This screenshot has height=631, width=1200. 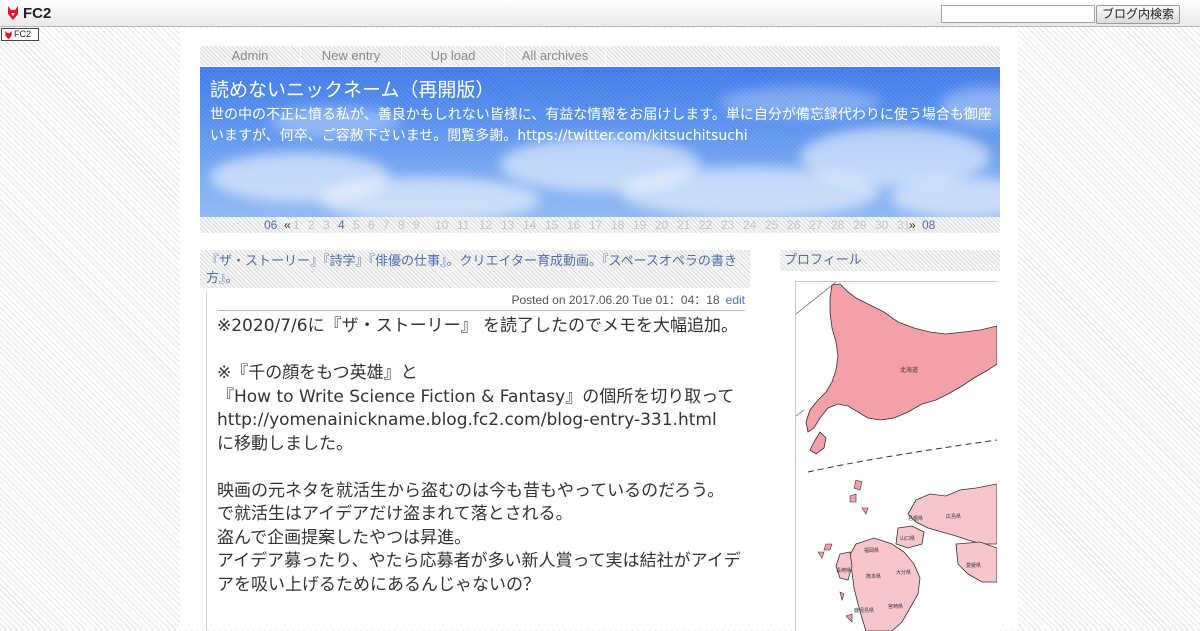 I want to click on calendar-day-8: 8, so click(x=401, y=225).